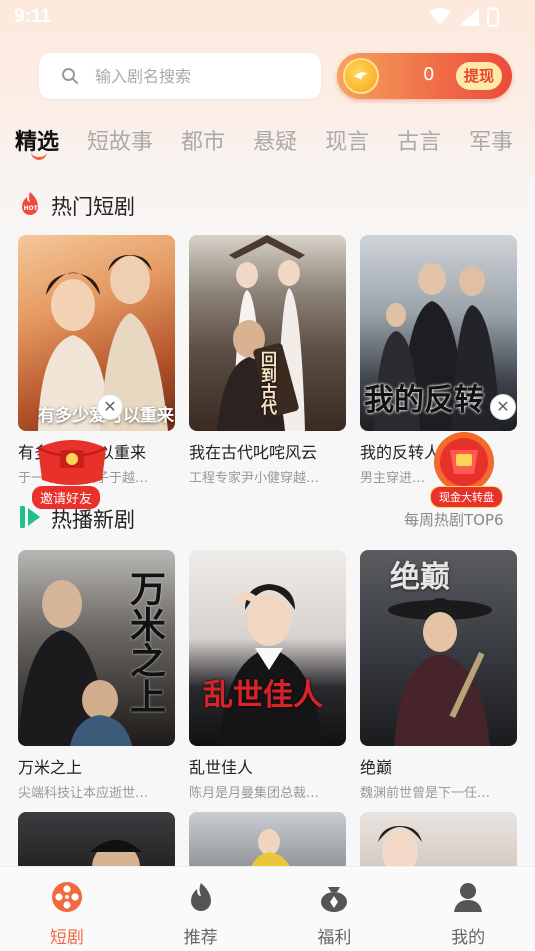 The height and width of the screenshot is (951, 535). I want to click on cash-wheel-label: 现金大转盘, so click(466, 497).